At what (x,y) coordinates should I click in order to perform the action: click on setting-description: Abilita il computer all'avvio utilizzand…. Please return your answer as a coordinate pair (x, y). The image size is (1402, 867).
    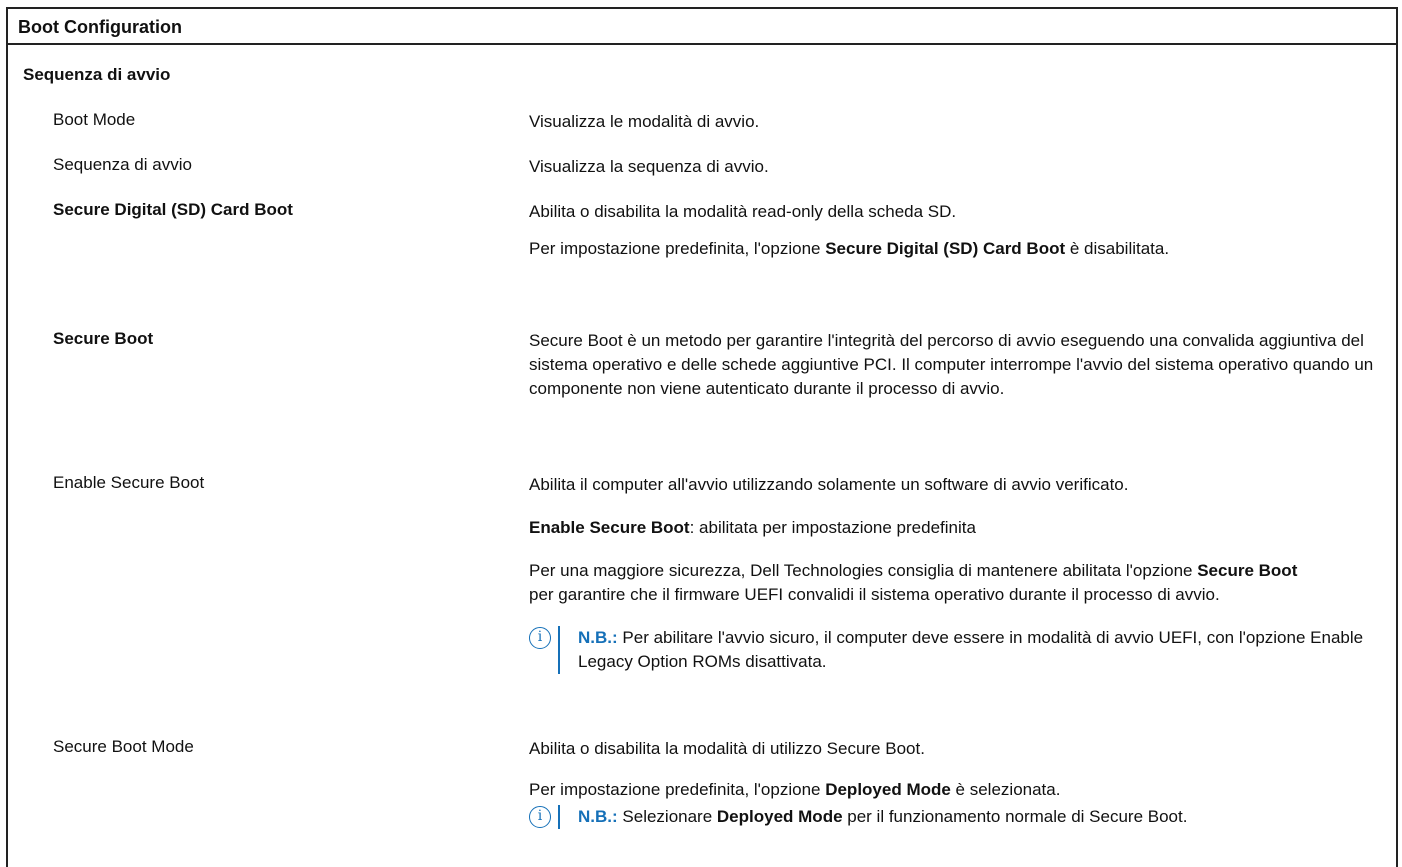
    Looking at the image, I should click on (829, 484).